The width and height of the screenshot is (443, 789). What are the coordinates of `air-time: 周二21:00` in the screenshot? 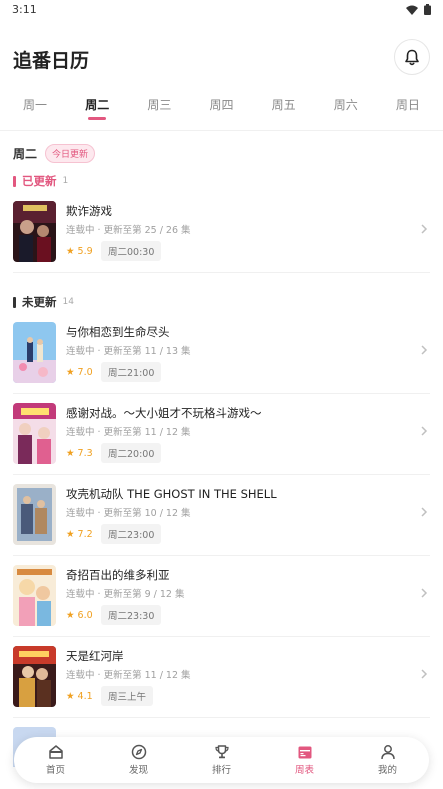 It's located at (131, 372).